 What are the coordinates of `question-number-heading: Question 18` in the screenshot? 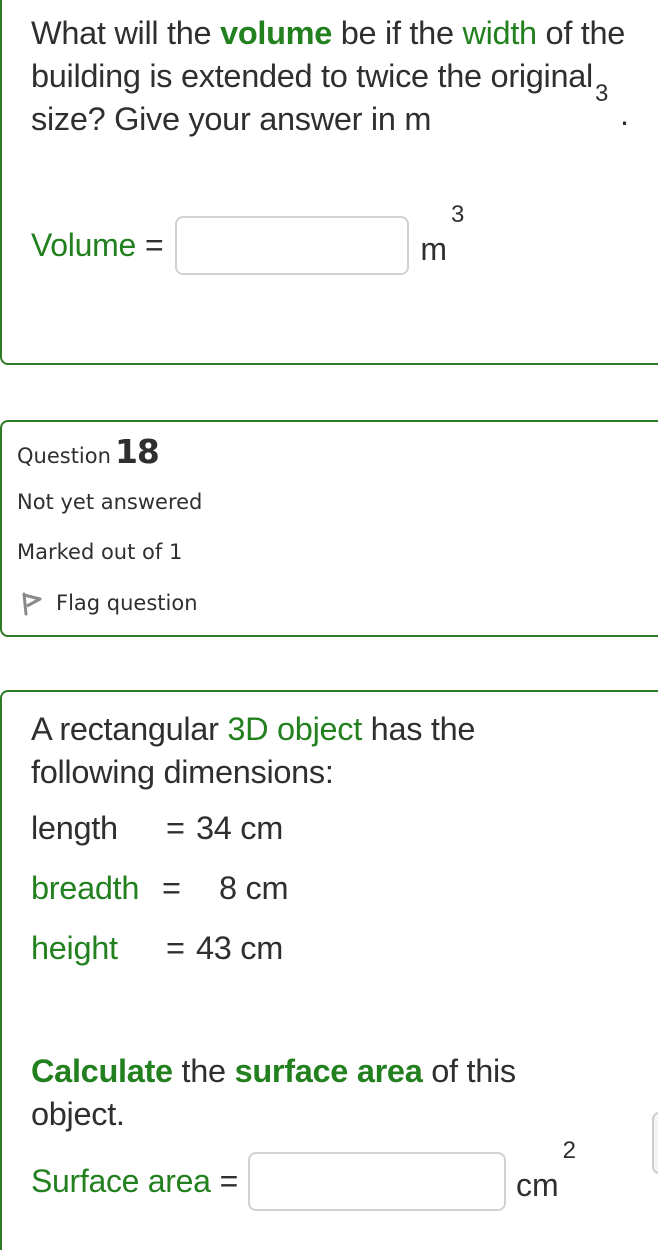 It's located at (88, 451).